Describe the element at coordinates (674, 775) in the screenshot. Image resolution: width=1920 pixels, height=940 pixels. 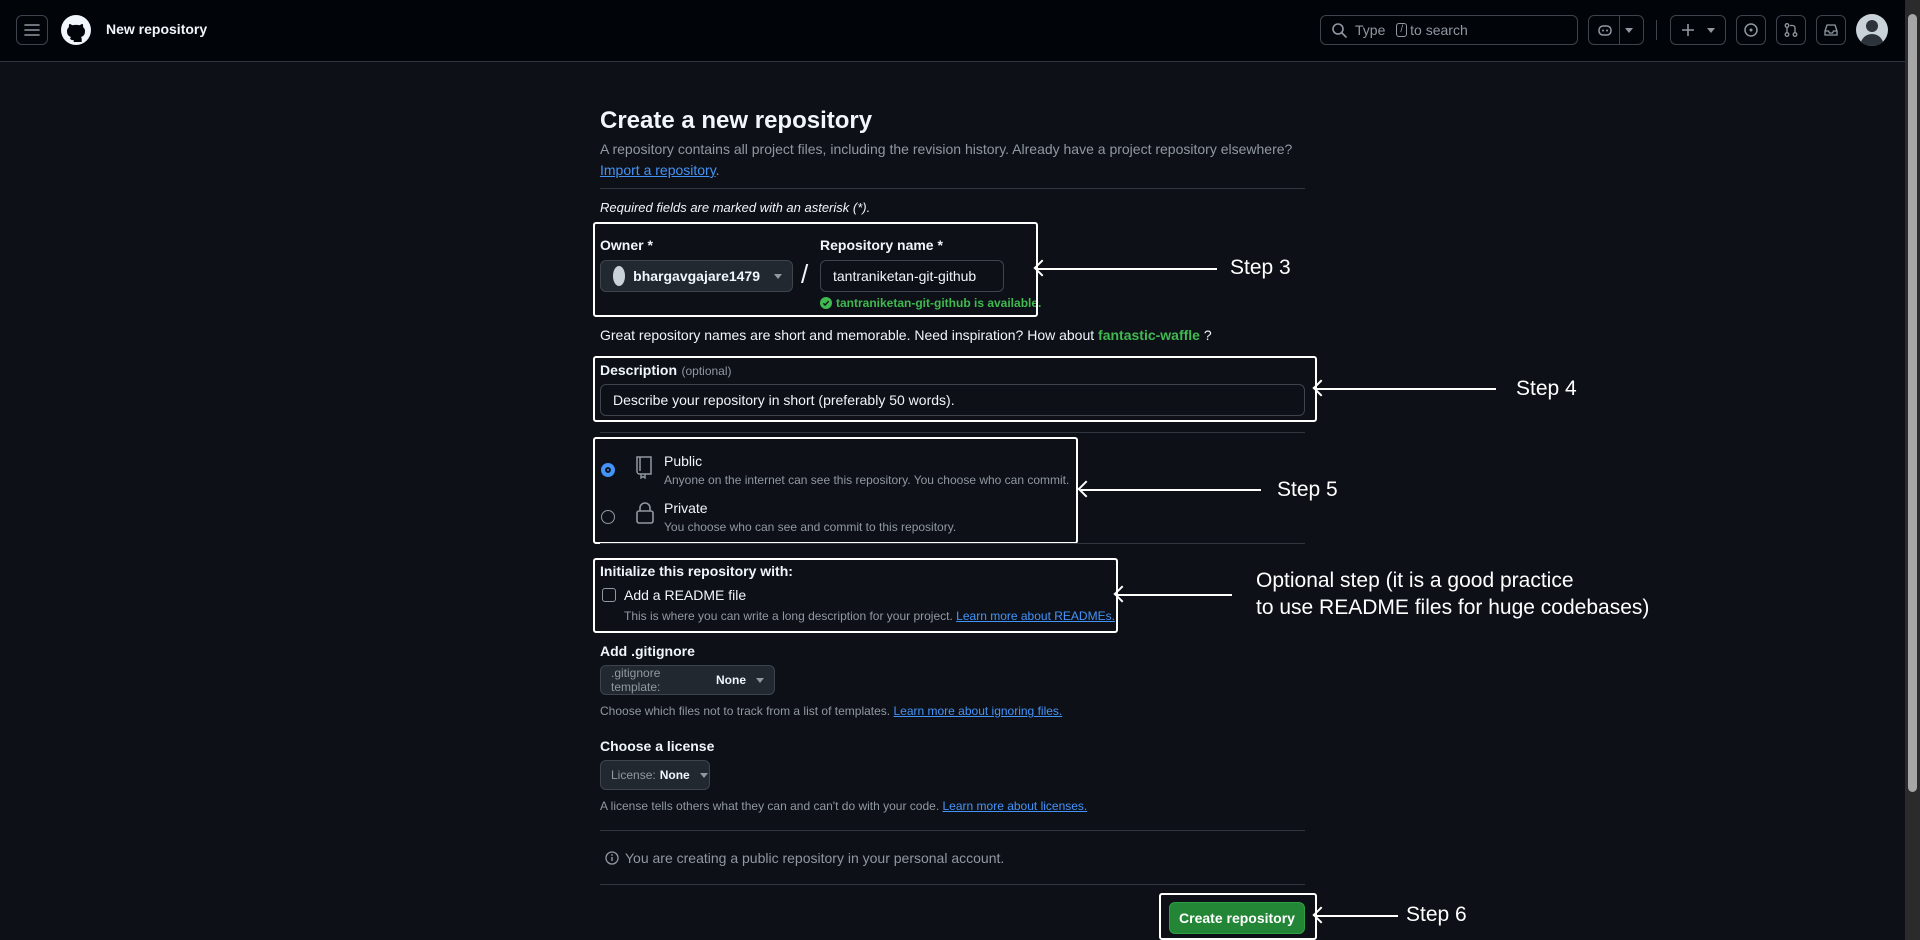
I see `license-select-value: None` at that location.